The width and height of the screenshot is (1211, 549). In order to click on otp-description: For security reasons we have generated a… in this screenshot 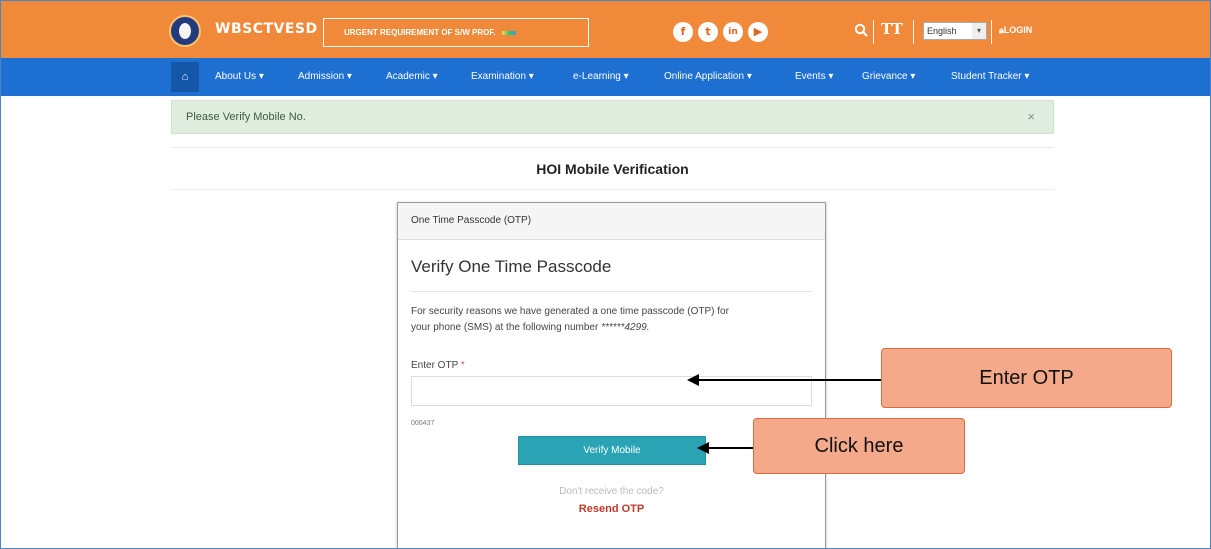, I will do `click(613, 320)`.